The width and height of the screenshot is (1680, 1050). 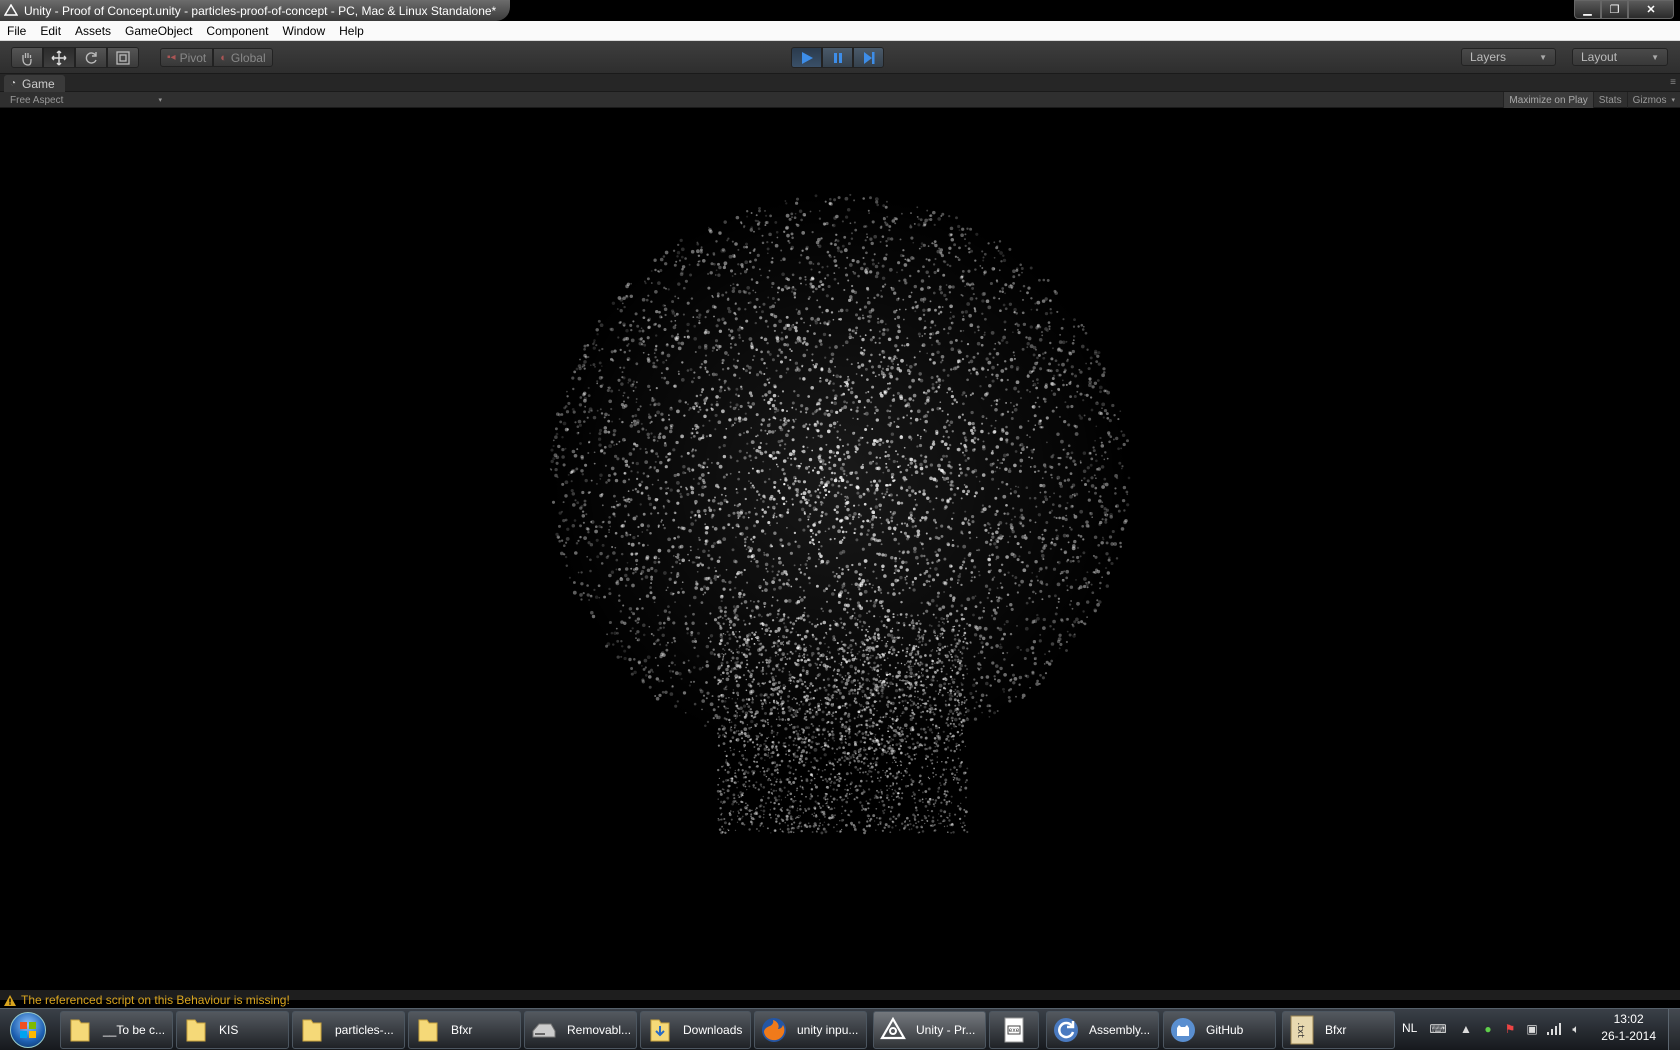 I want to click on network-signal-icon, so click(x=1554, y=1029).